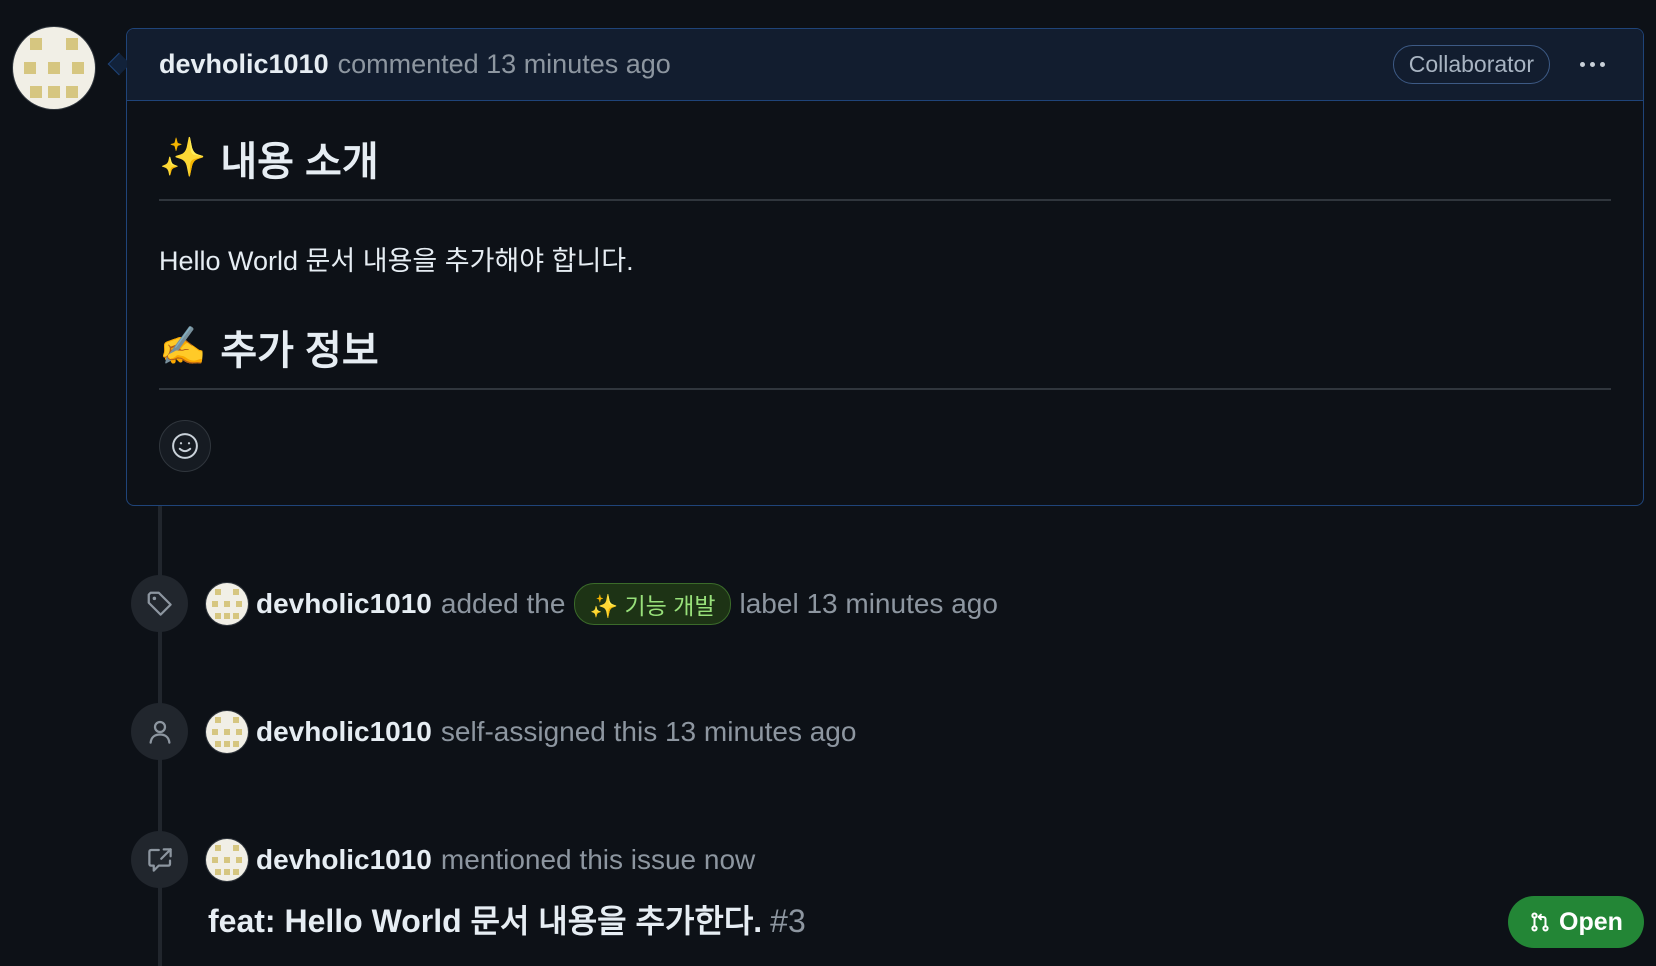 This screenshot has height=966, width=1656. I want to click on more-options-icon, so click(1592, 64).